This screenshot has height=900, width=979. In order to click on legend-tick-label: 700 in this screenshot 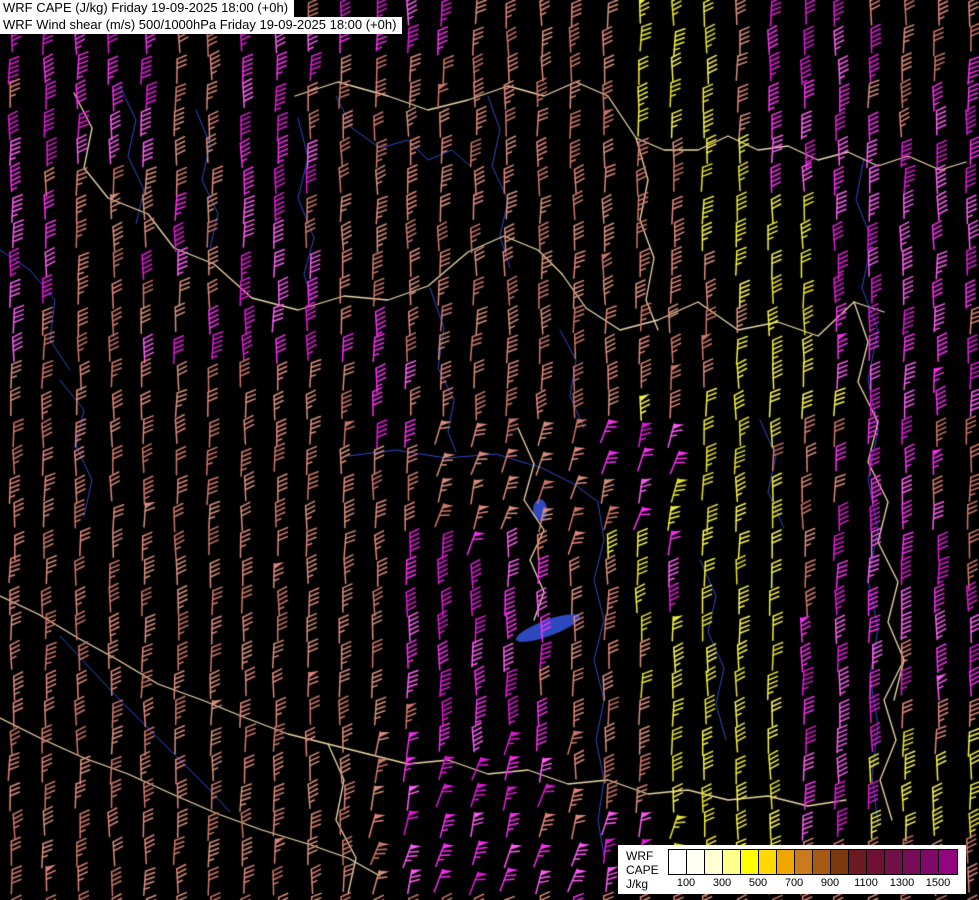, I will do `click(794, 883)`.